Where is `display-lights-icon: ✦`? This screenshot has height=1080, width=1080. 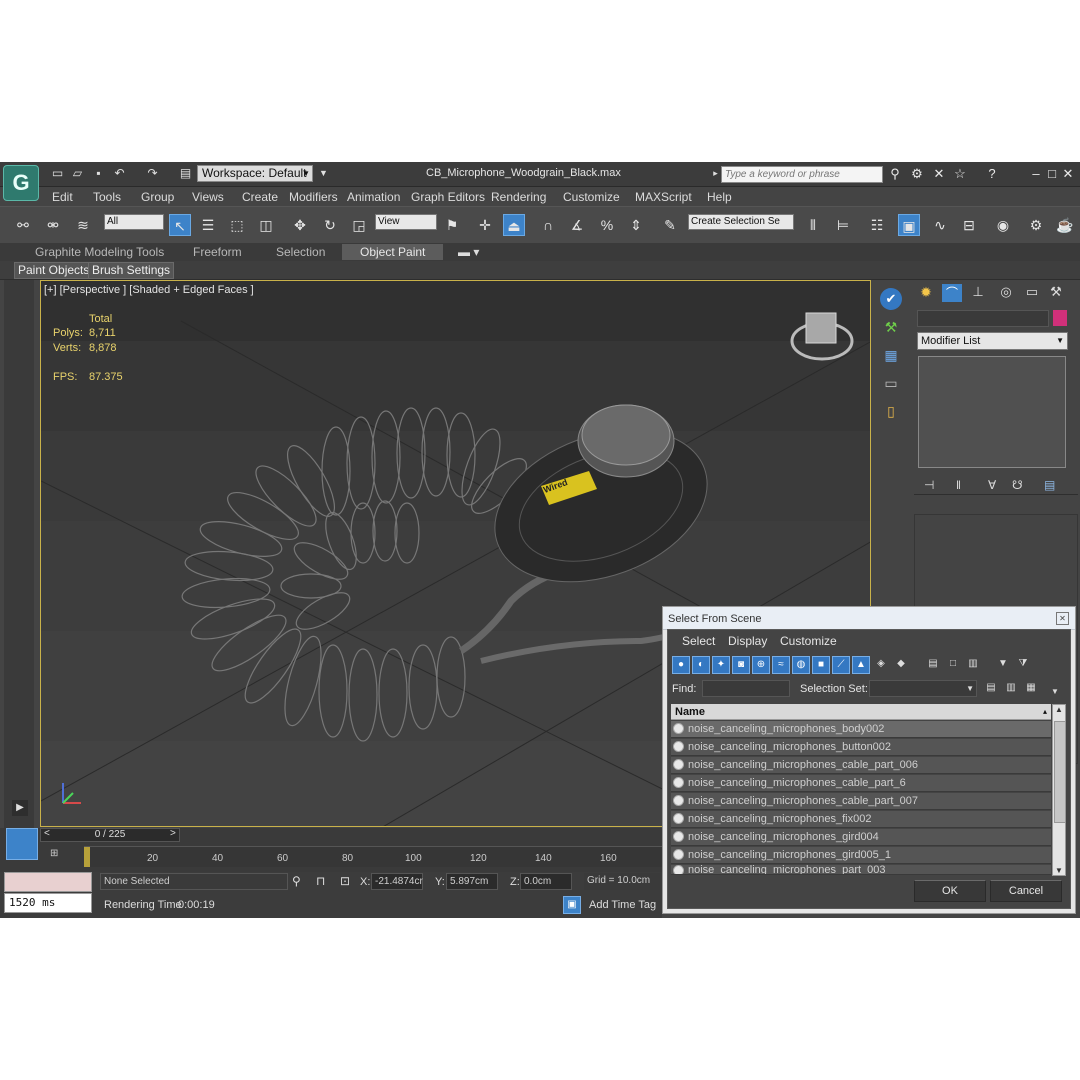
display-lights-icon: ✦ is located at coordinates (721, 665).